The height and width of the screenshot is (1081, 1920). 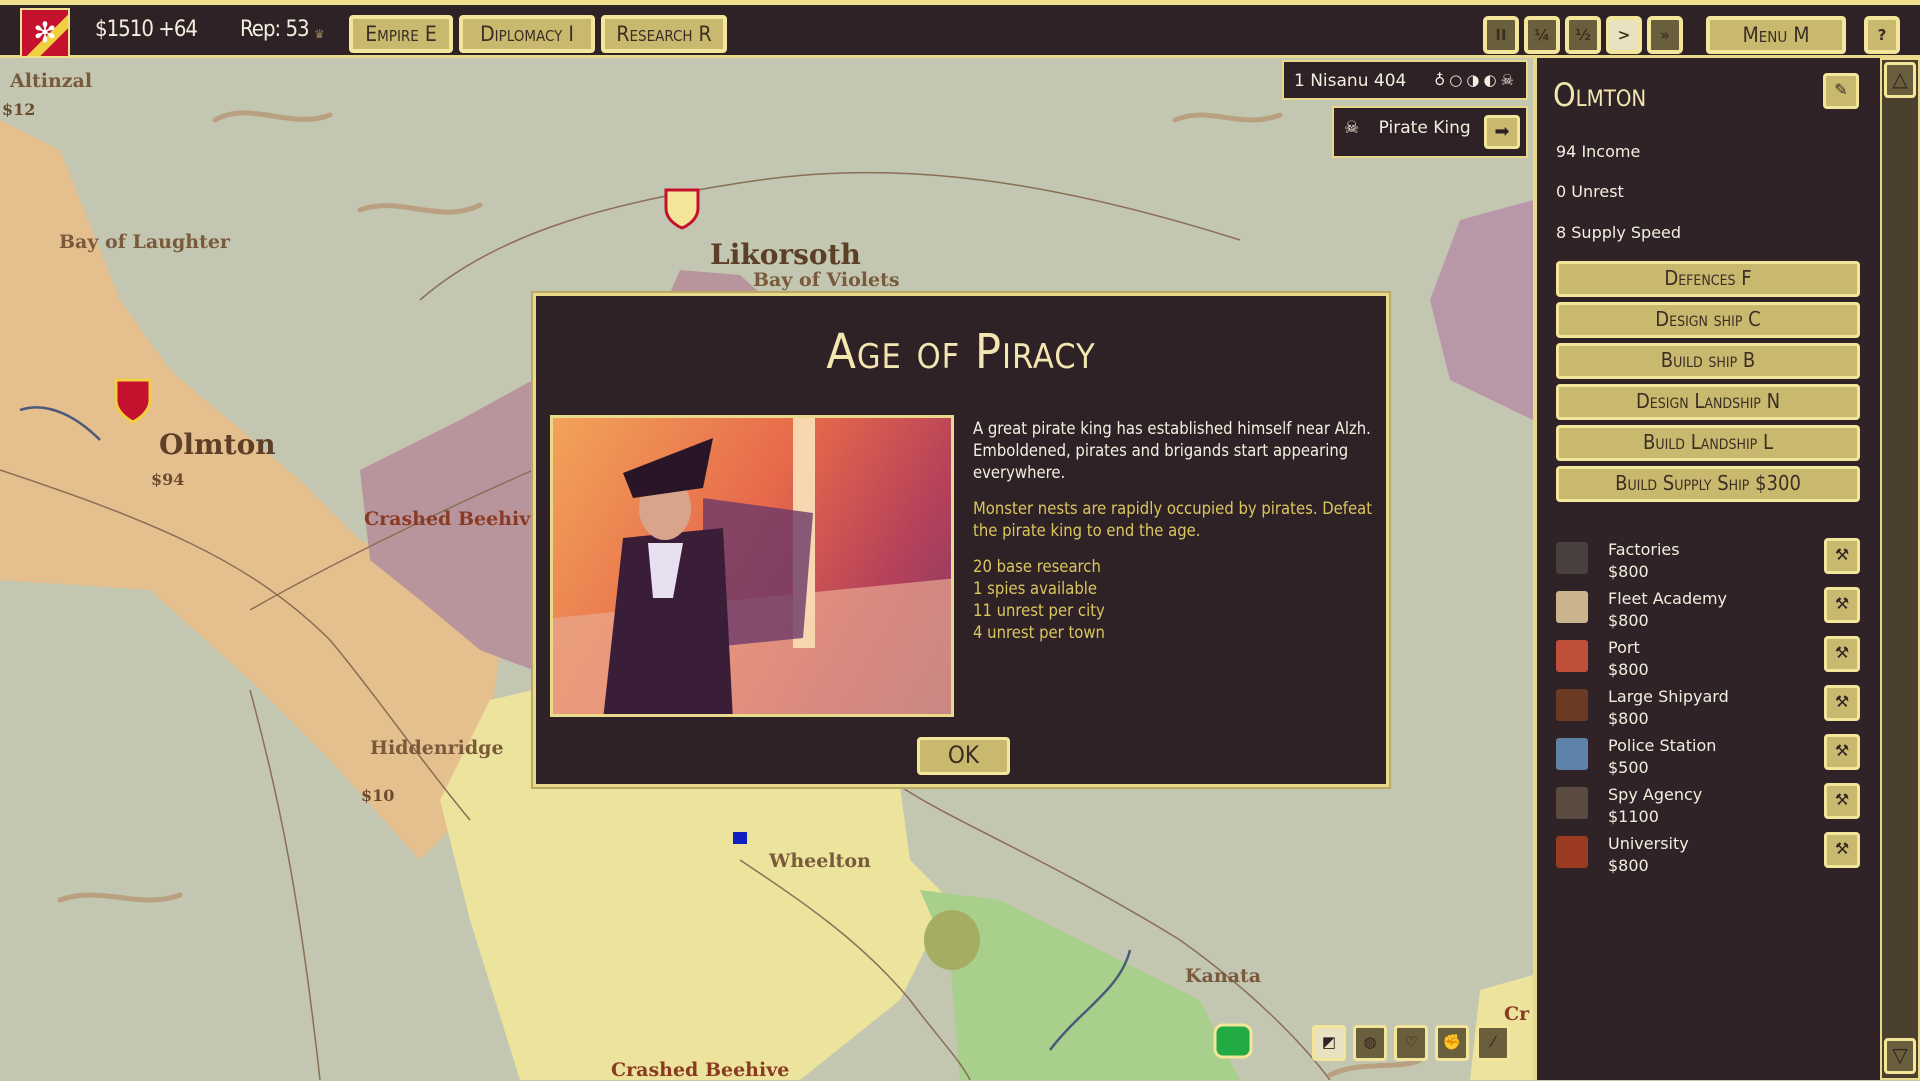 I want to click on likorsoth-shield-icon, so click(x=682, y=209).